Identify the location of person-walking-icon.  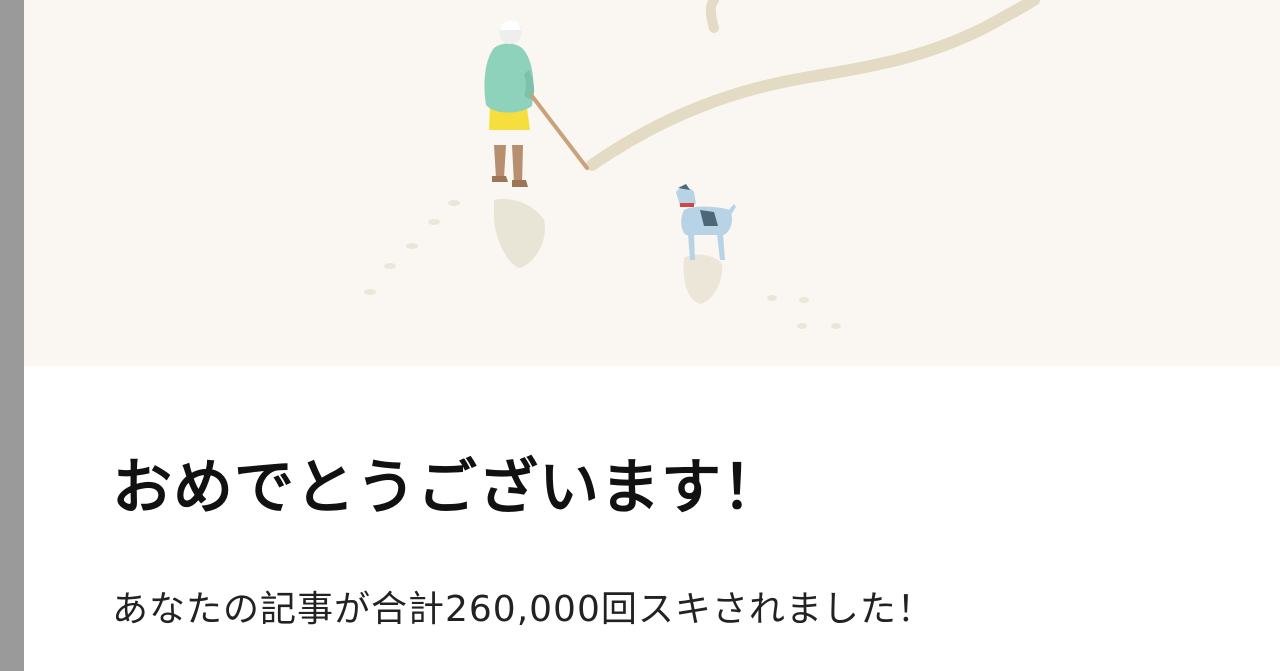
(536, 144).